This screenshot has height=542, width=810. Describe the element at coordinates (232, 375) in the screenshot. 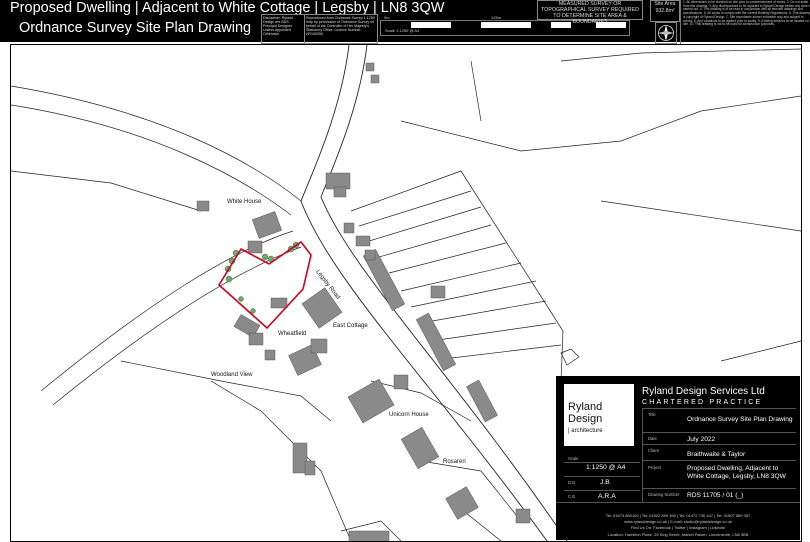

I see `label-woodland-view: Woodland View` at that location.